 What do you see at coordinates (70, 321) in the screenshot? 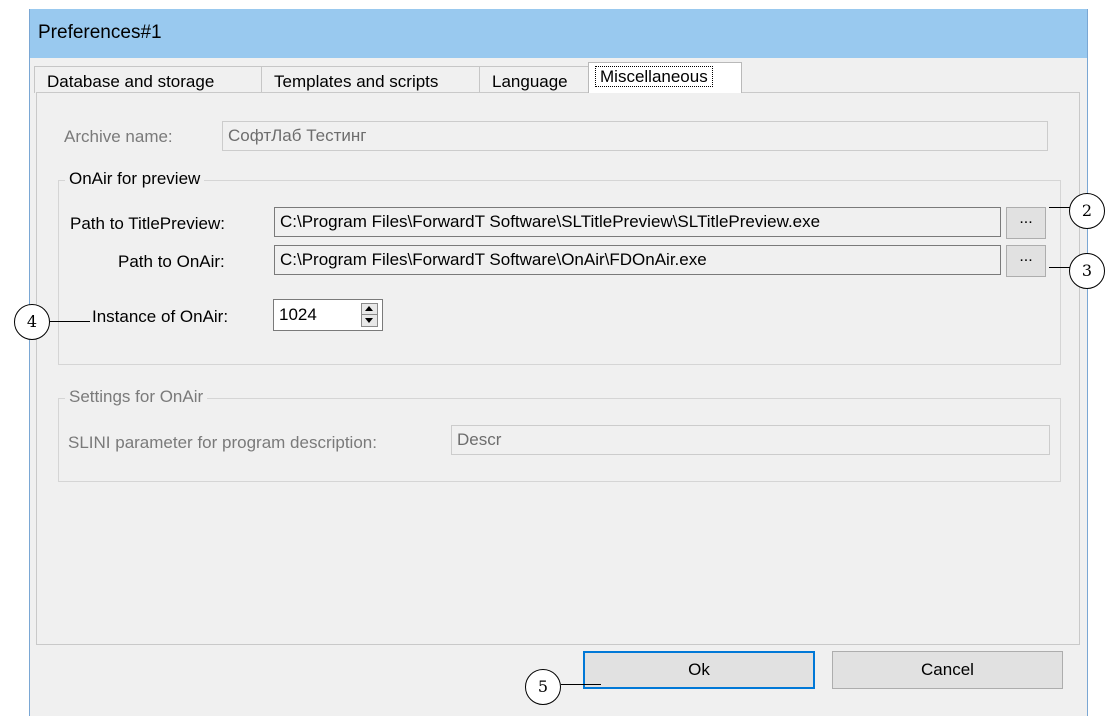
I see `callout-4-leader` at bounding box center [70, 321].